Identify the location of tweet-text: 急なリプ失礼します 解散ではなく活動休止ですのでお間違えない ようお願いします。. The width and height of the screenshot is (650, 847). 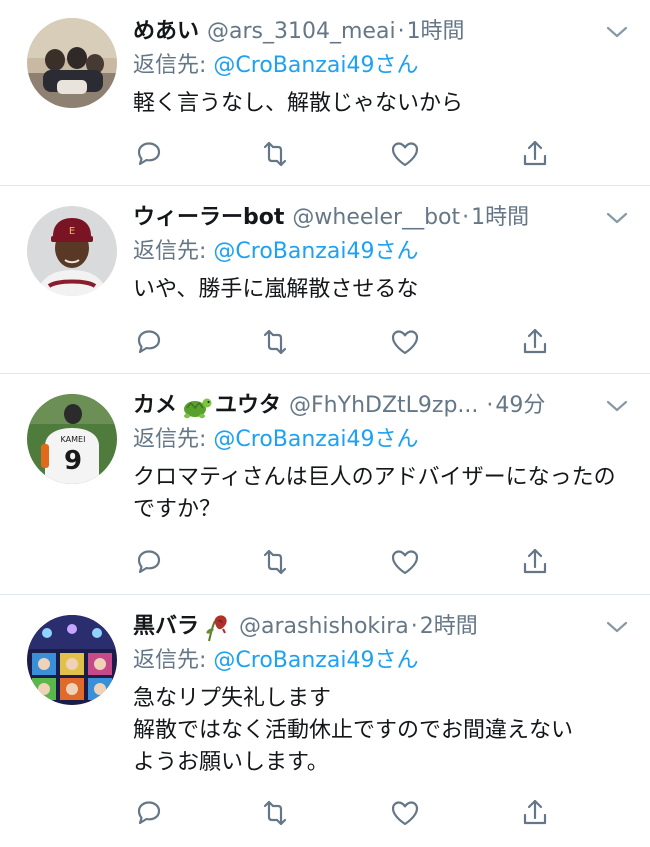
(353, 730).